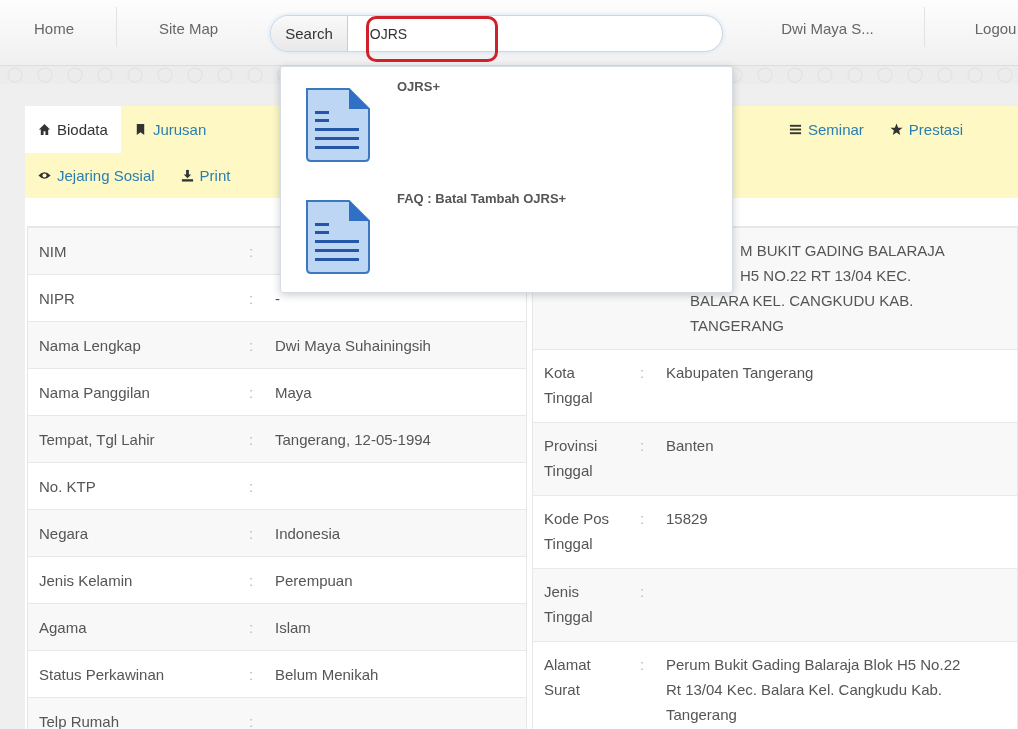 Image resolution: width=1018 pixels, height=729 pixels. What do you see at coordinates (814, 690) in the screenshot?
I see `field-value: Perum Bukit Gading Balaraja Blok H5 No.22 Rt 13/04 Kec. Balara Kel. Cangkudu Kab. Tangerang` at bounding box center [814, 690].